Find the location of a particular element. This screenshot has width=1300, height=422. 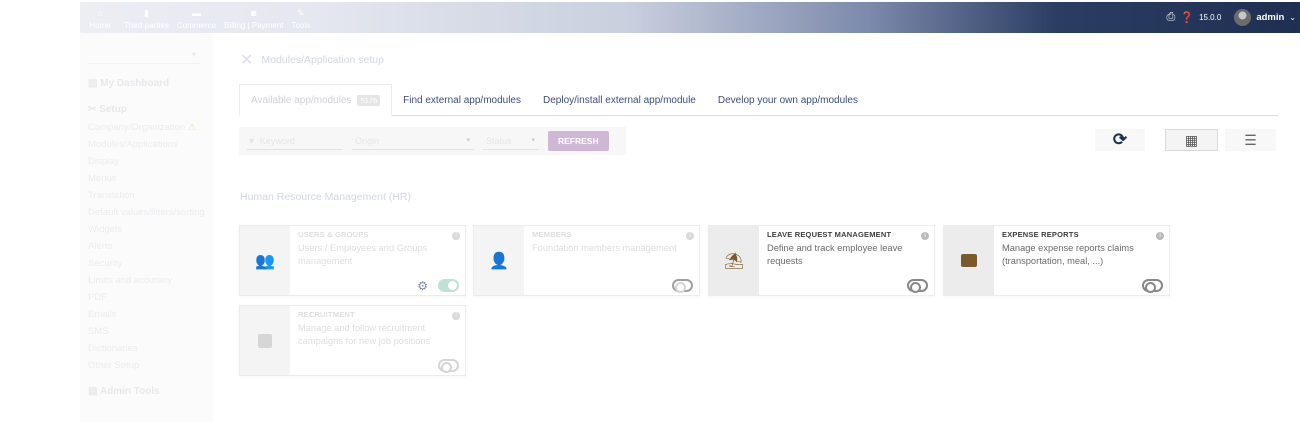

wrench-icon: ✎ is located at coordinates (301, 13).